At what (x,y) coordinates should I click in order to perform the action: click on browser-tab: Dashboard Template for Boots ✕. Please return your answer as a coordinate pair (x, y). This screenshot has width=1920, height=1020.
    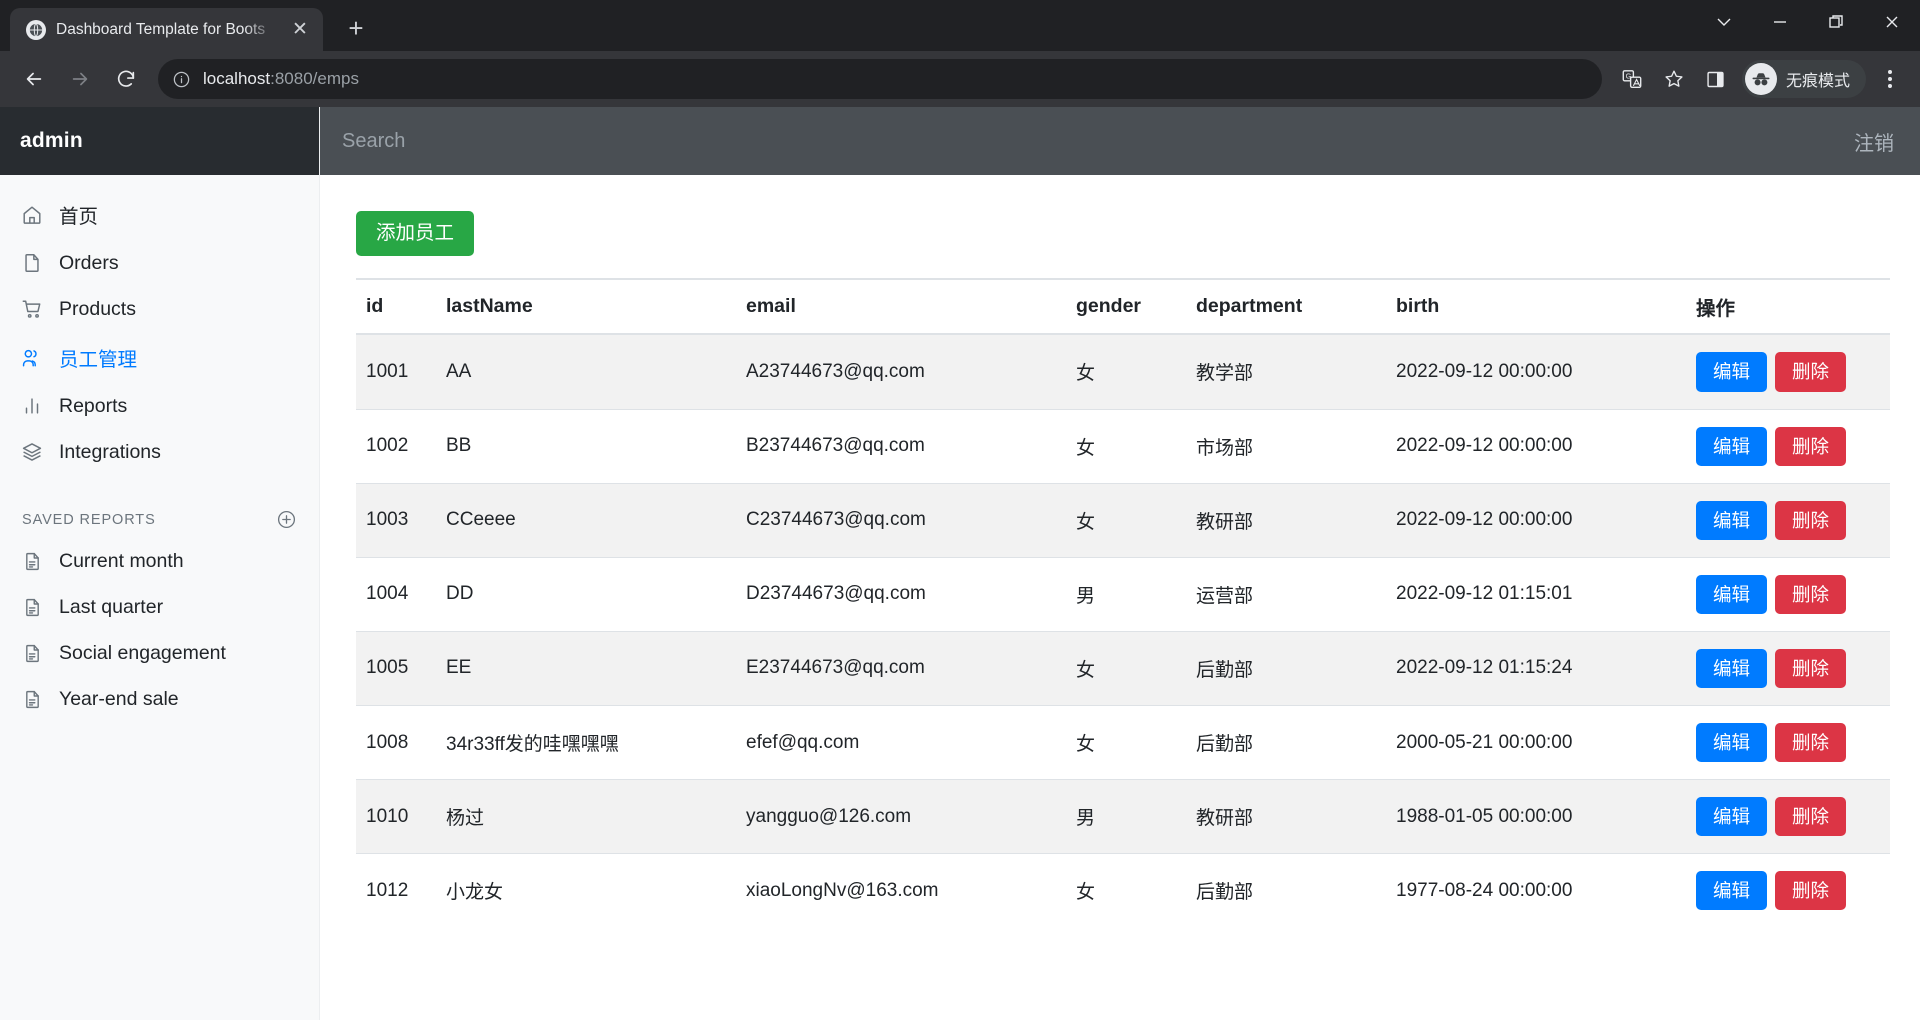
    Looking at the image, I should click on (166, 29).